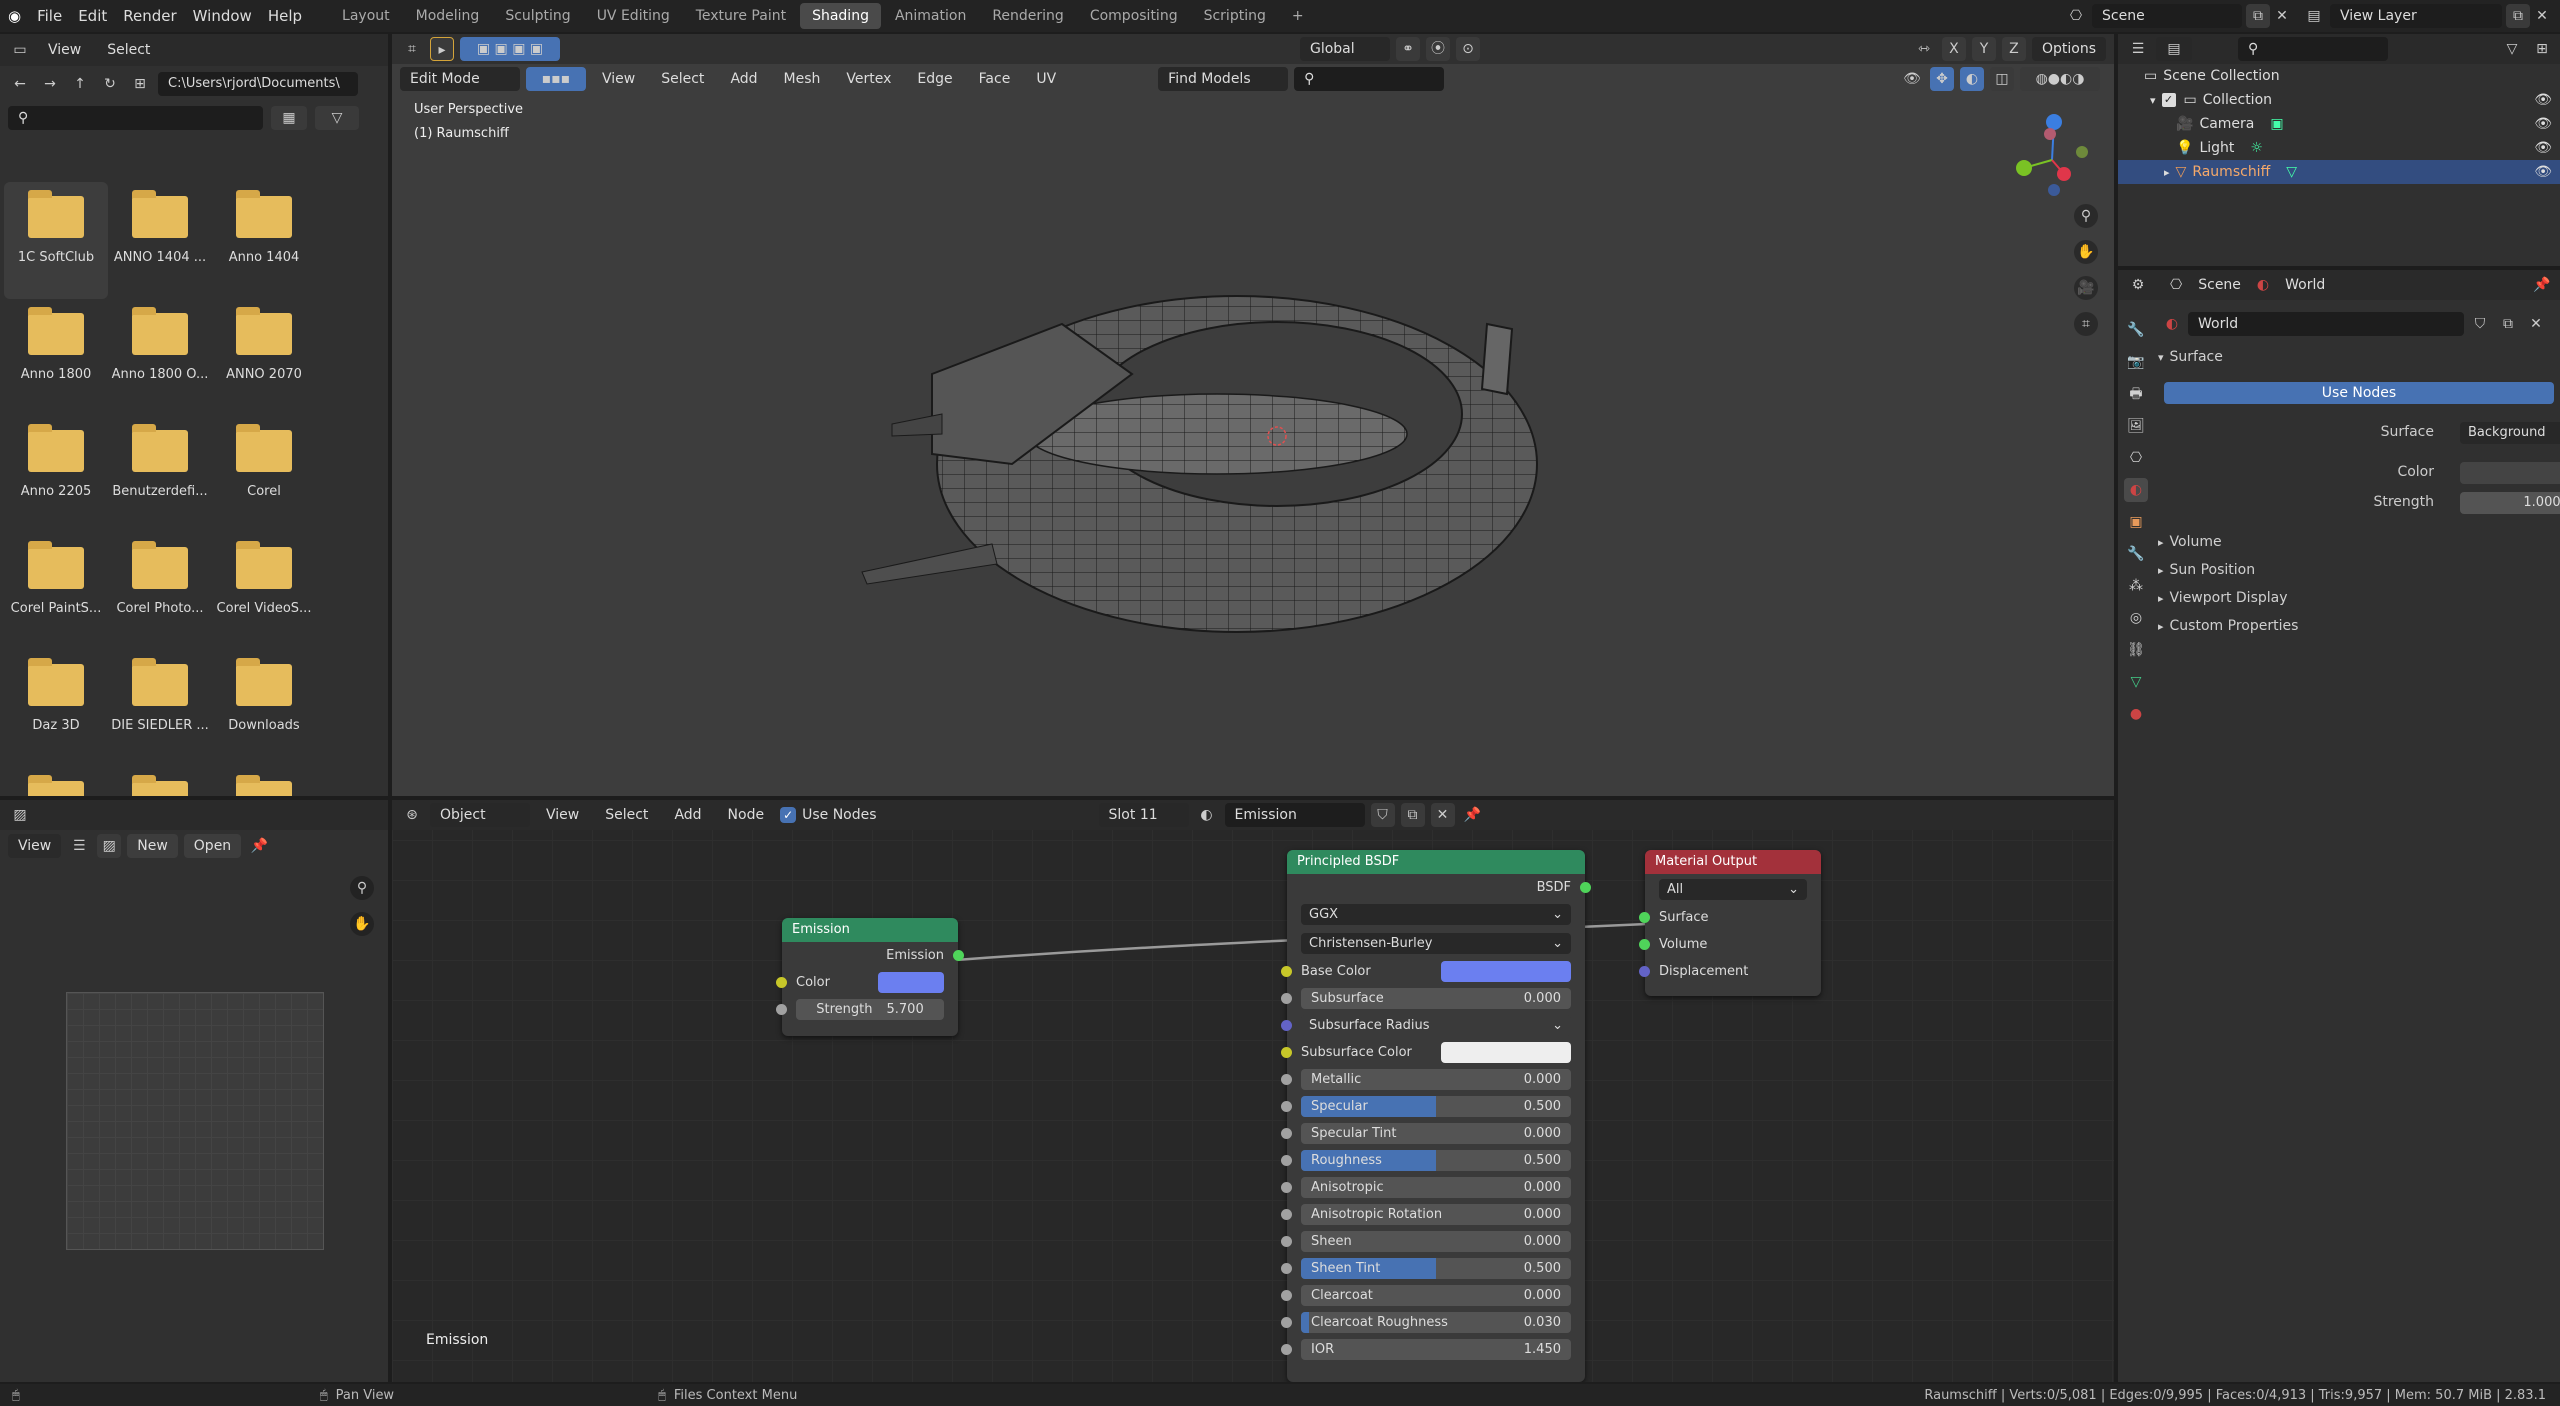 This screenshot has height=1406, width=2560. I want to click on view-layer-icon: ▤, so click(2314, 16).